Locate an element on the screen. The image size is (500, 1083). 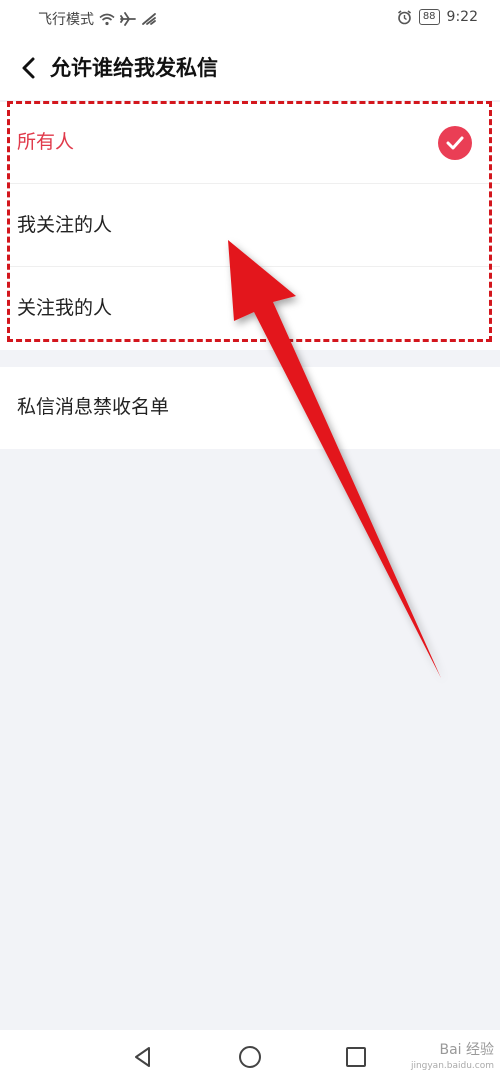
status-left: 飞行模式 is located at coordinates (97, 19).